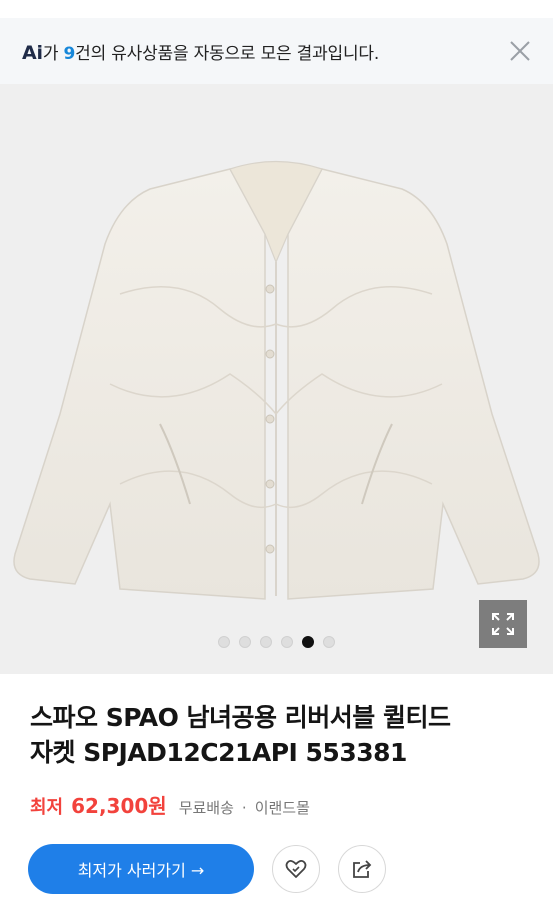  What do you see at coordinates (206, 808) in the screenshot?
I see `shipping-info: 무료배송` at bounding box center [206, 808].